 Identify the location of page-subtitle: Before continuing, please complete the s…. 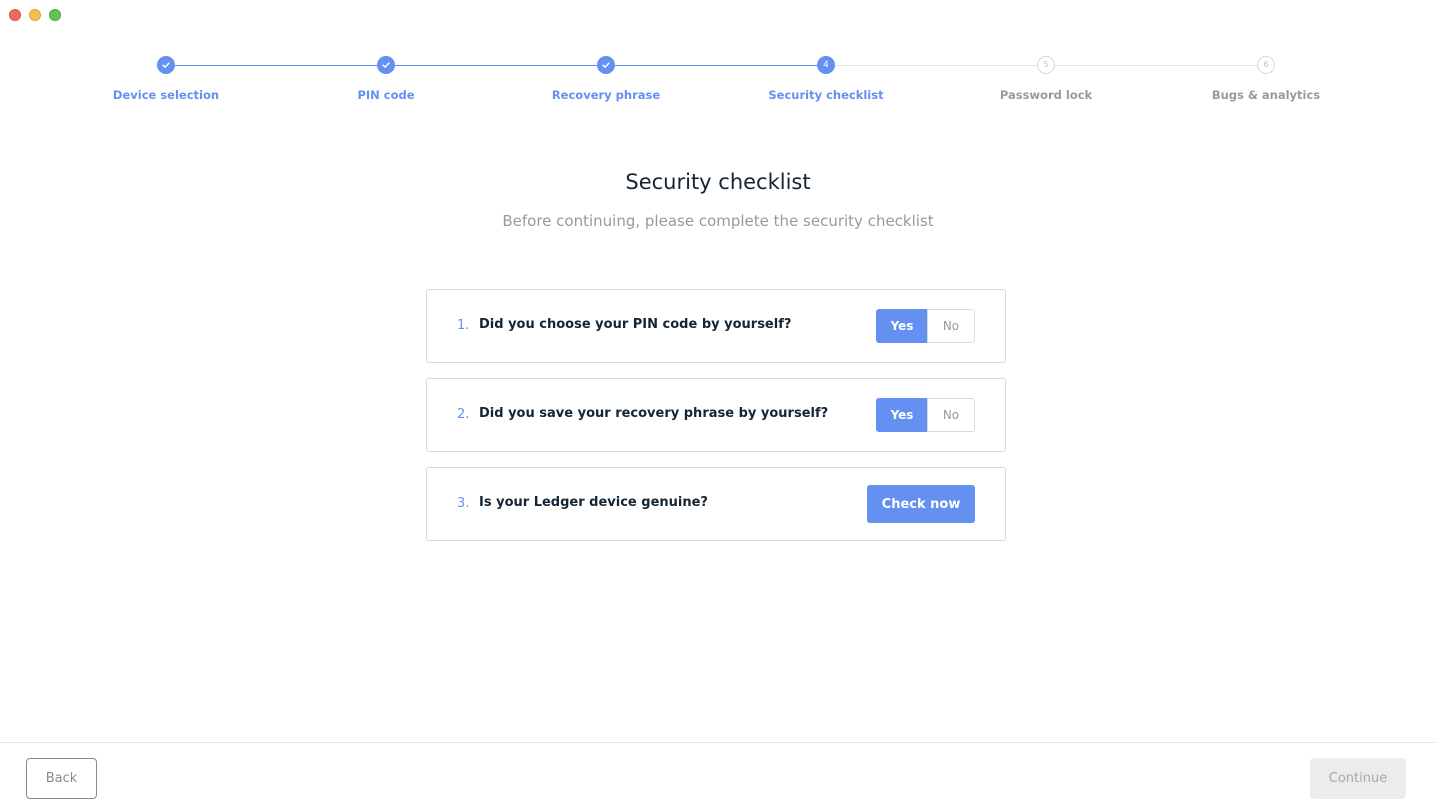
(718, 221).